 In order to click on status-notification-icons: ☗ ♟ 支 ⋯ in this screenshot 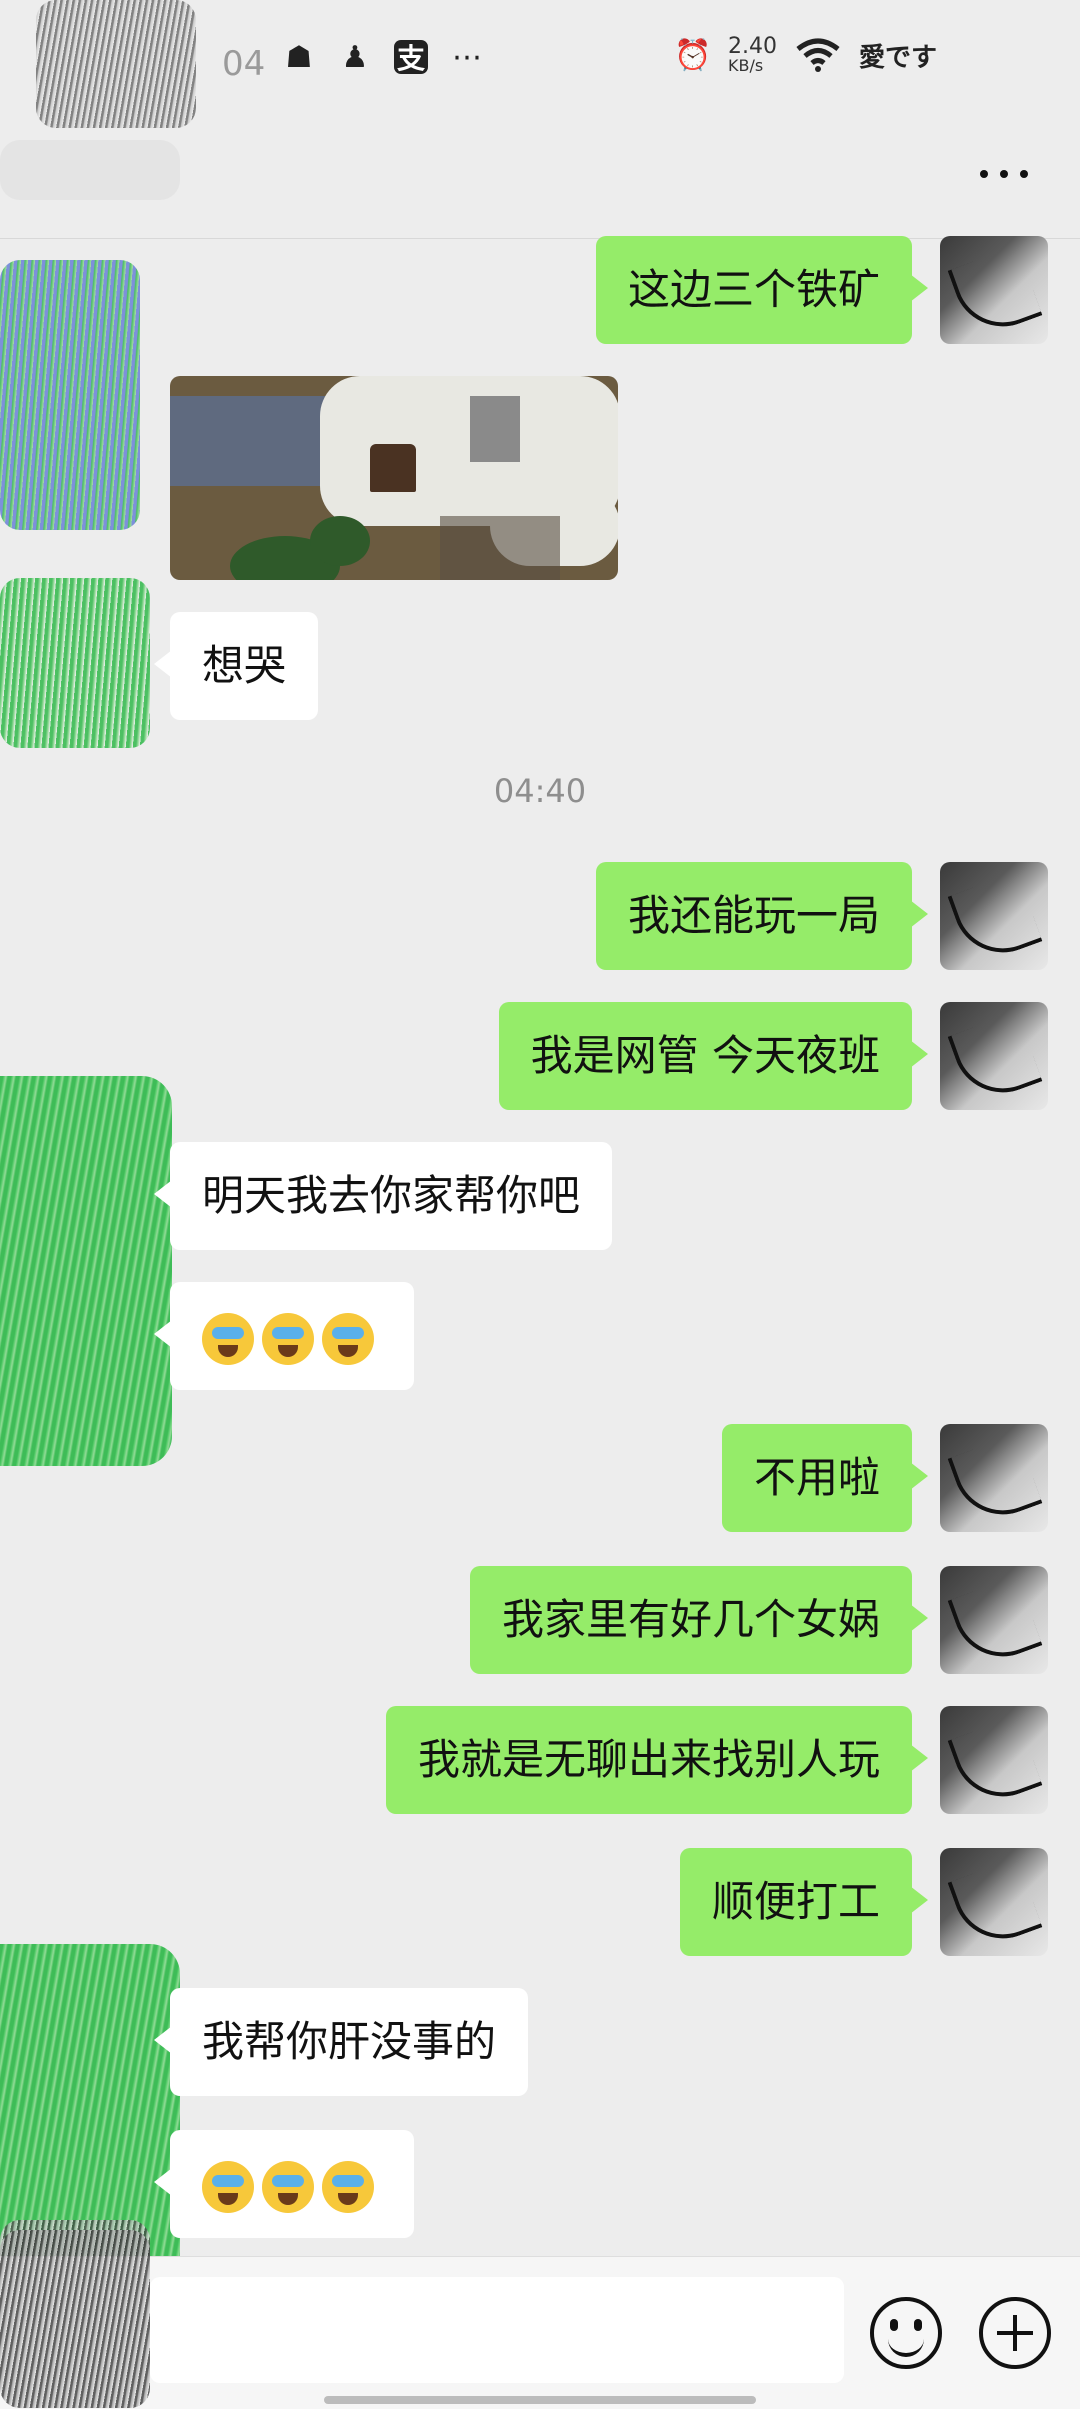, I will do `click(383, 57)`.